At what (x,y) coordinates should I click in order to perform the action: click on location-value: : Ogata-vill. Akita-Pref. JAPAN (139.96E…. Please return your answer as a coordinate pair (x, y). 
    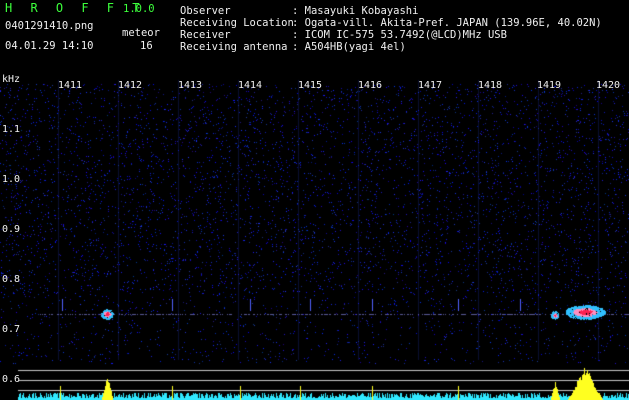
    Looking at the image, I should click on (447, 23).